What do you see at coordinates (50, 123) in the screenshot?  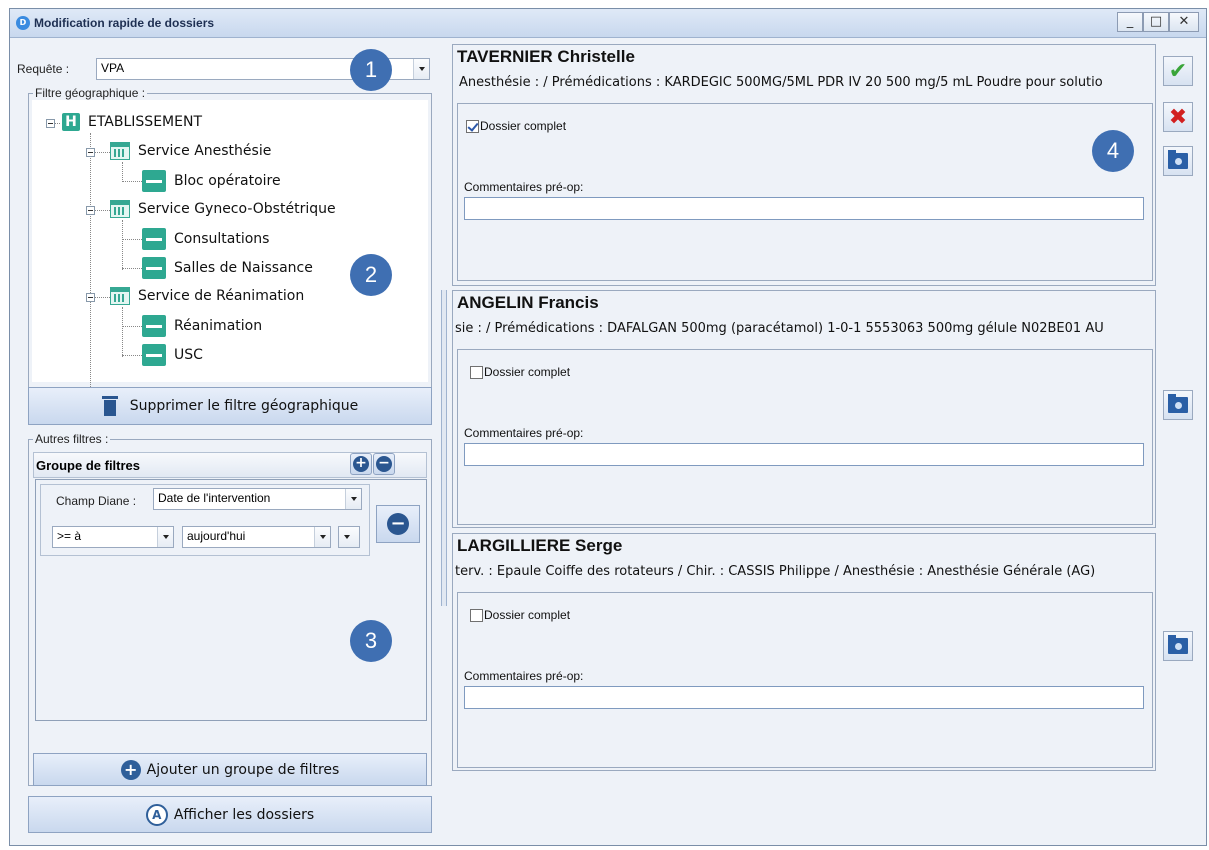 I see `collapse-toggle-root` at bounding box center [50, 123].